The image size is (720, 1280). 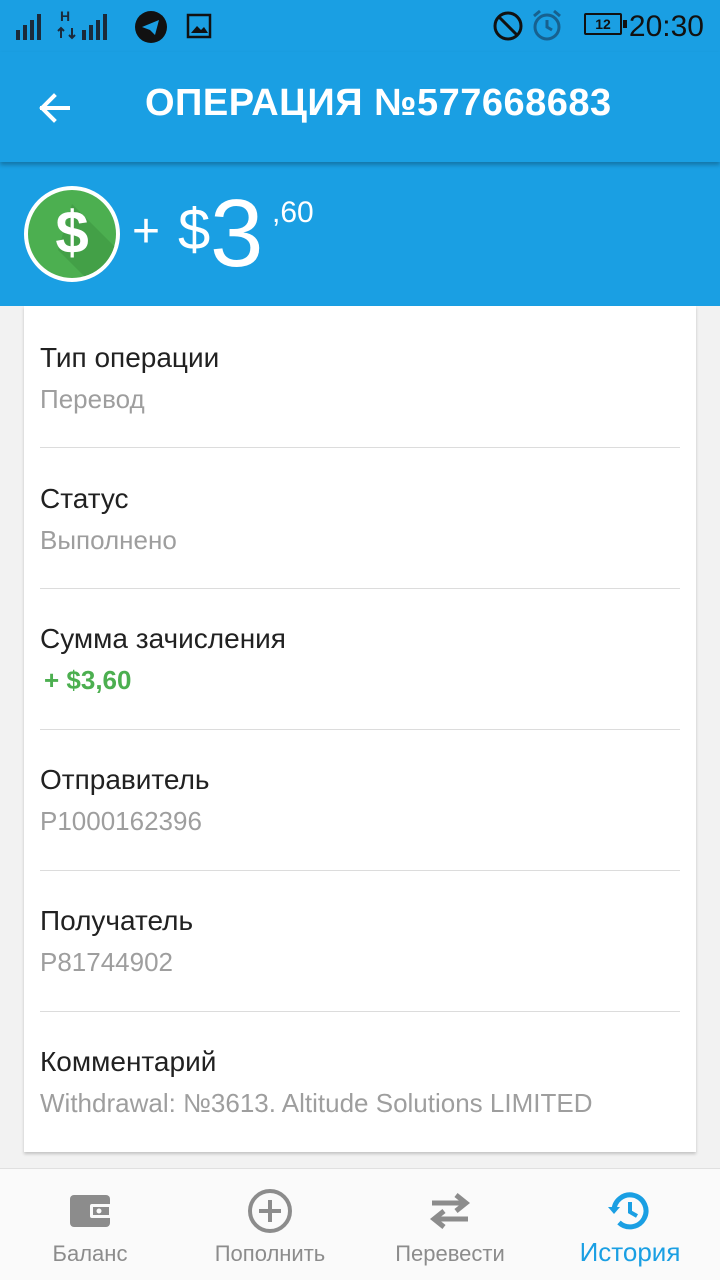 I want to click on amount-currency: $, so click(x=194, y=229).